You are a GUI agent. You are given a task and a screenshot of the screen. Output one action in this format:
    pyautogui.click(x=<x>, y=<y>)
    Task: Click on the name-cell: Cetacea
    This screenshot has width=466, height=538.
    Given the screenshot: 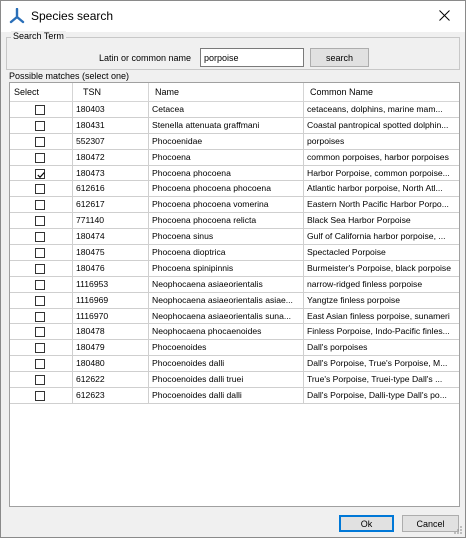 What is the action you would take?
    pyautogui.click(x=226, y=110)
    